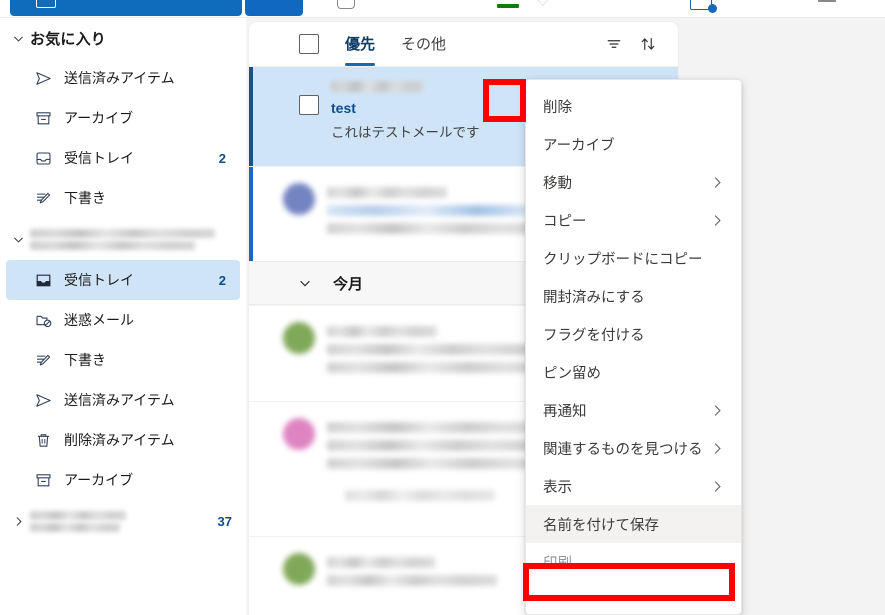 This screenshot has width=885, height=615. Describe the element at coordinates (309, 44) in the screenshot. I see `select-all-checkbox` at that location.